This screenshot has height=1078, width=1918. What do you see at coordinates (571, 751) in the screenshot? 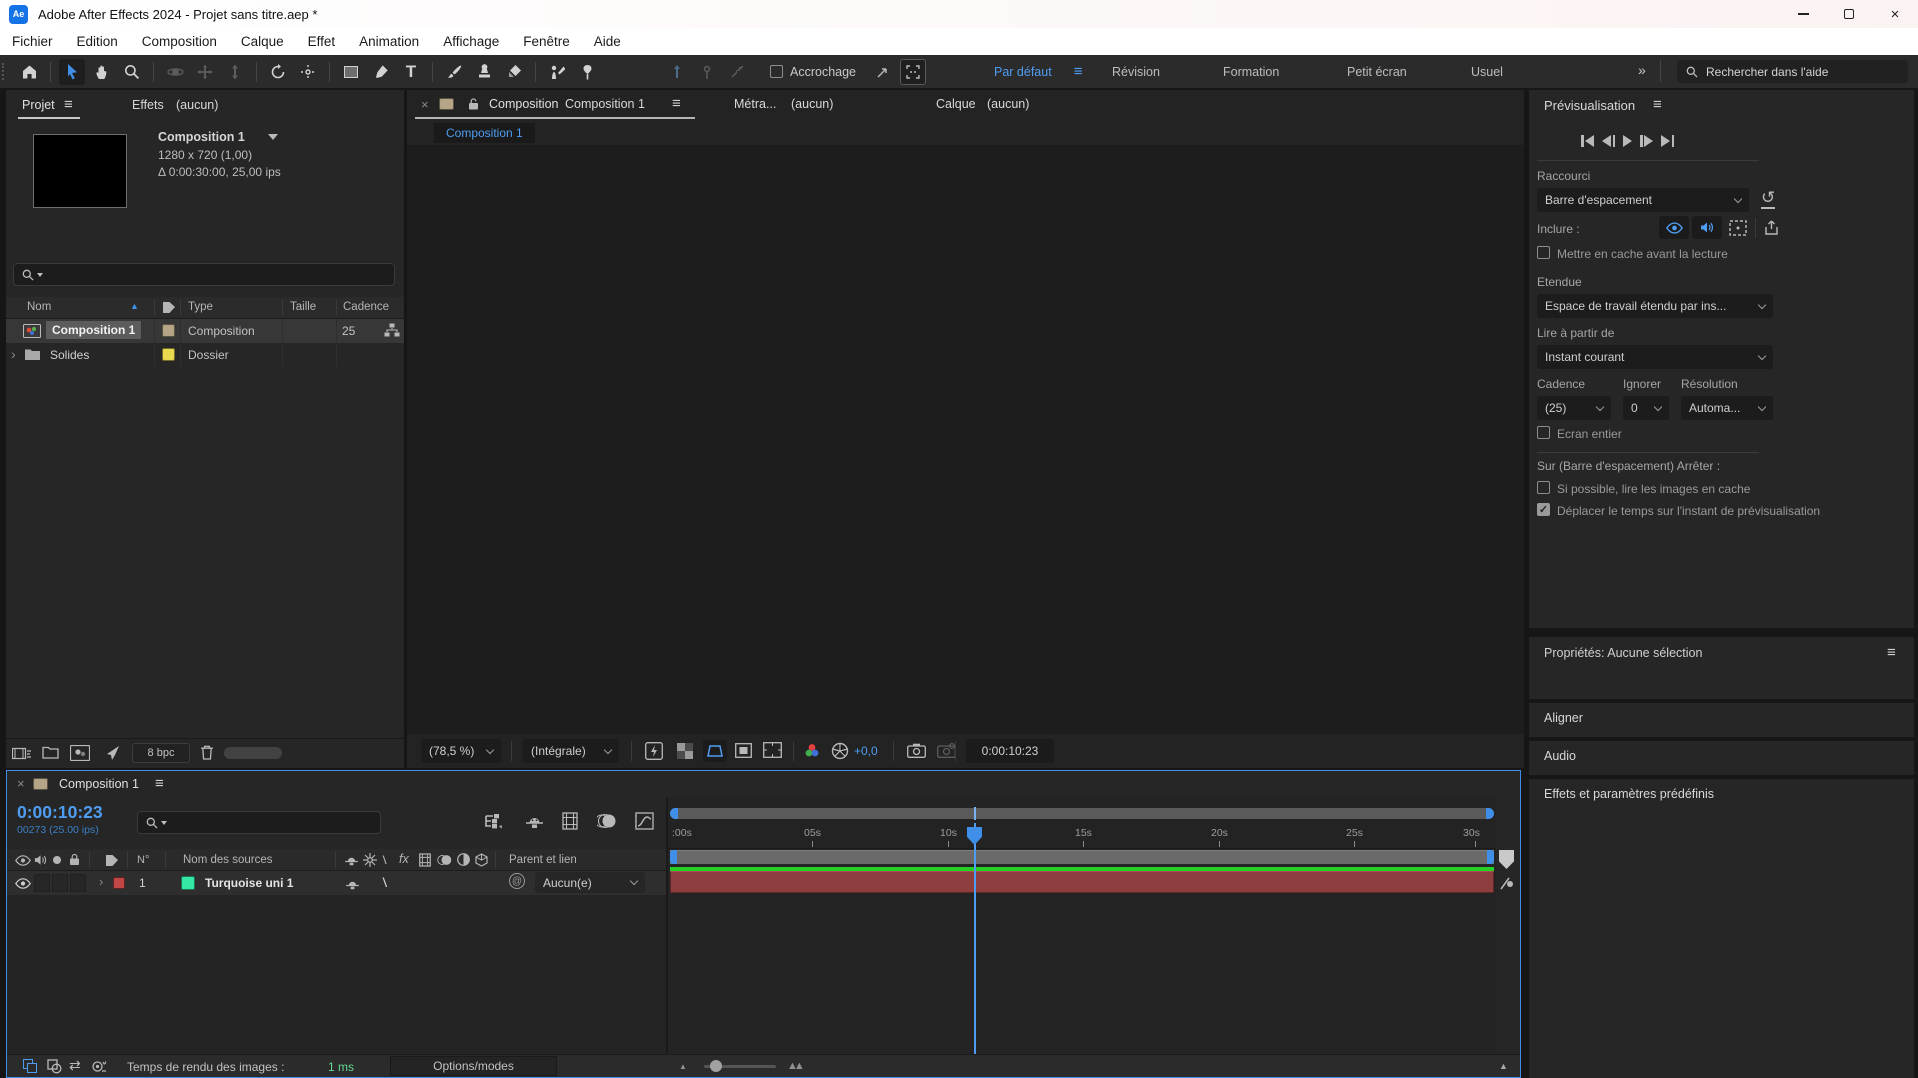
I see `resolution-dropdown: (Intégrale)` at bounding box center [571, 751].